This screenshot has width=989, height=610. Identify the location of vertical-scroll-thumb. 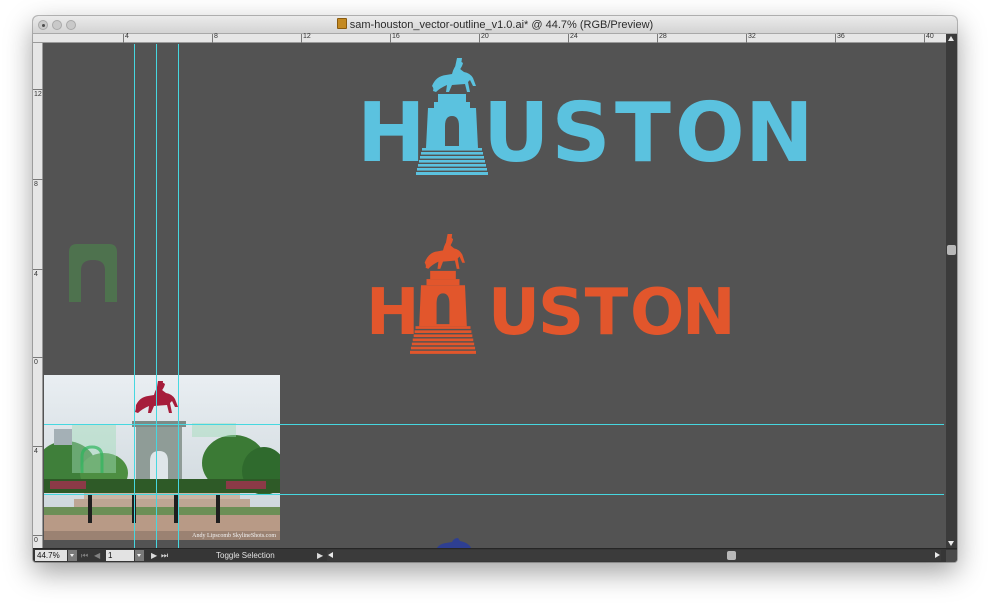
(951, 250).